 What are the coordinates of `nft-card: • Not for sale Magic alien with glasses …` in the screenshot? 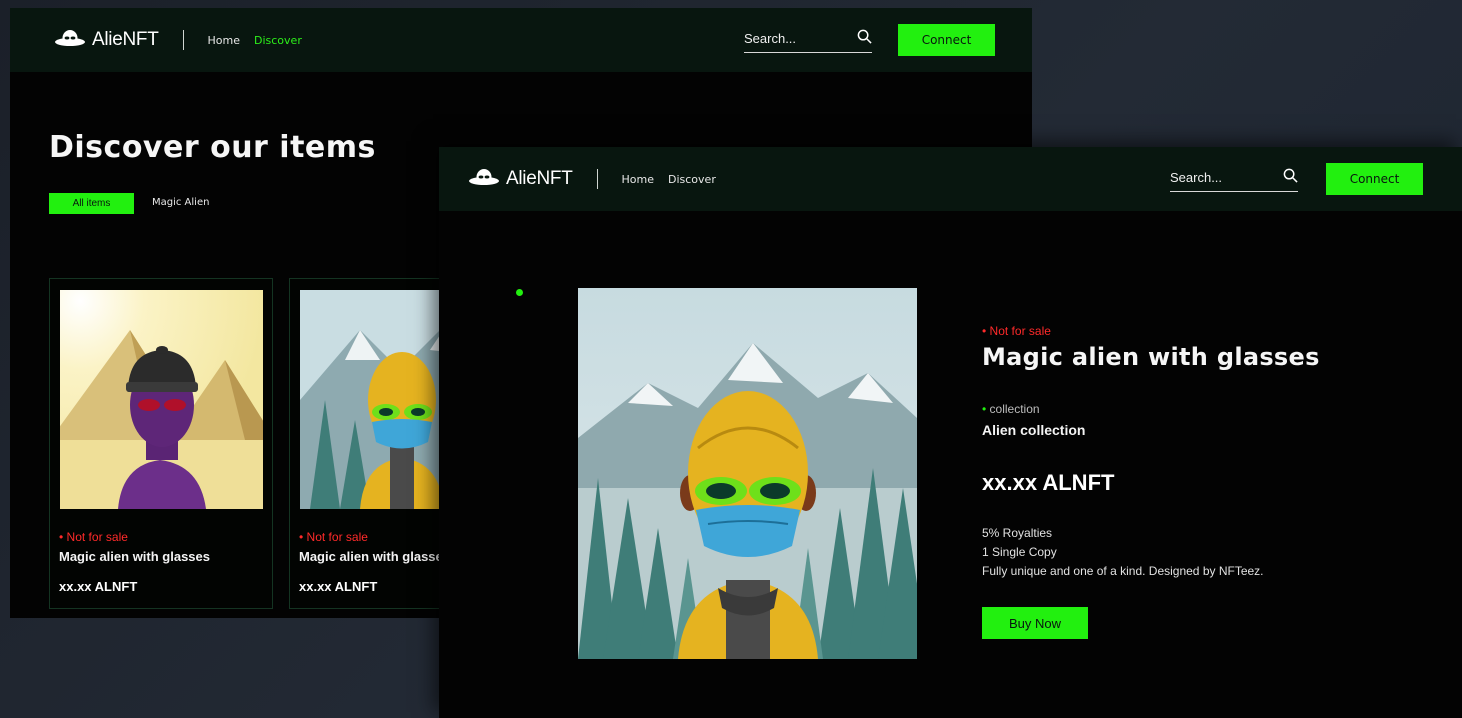 It's located at (161, 443).